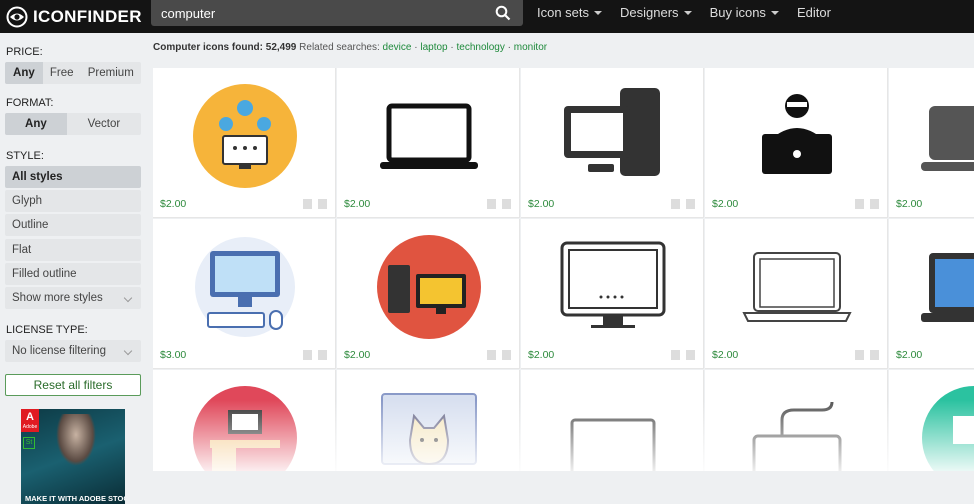 This screenshot has width=974, height=504. Describe the element at coordinates (73, 177) in the screenshot. I see `style-all: All styles` at that location.